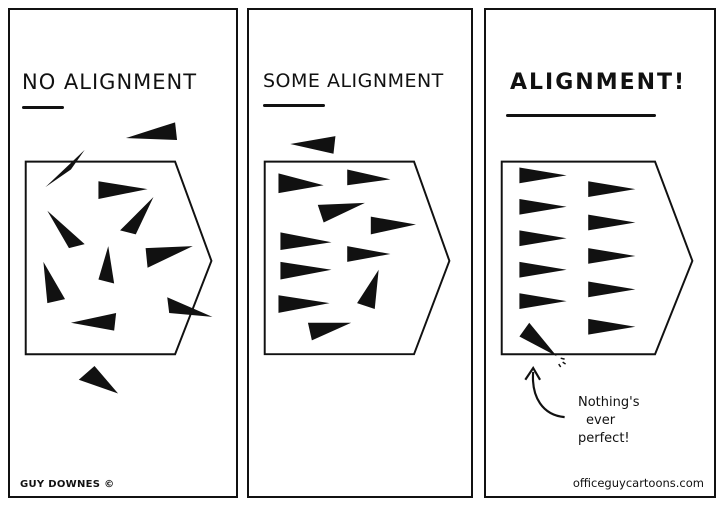  Describe the element at coordinates (562, 362) in the screenshot. I see `motion-dashes` at that location.